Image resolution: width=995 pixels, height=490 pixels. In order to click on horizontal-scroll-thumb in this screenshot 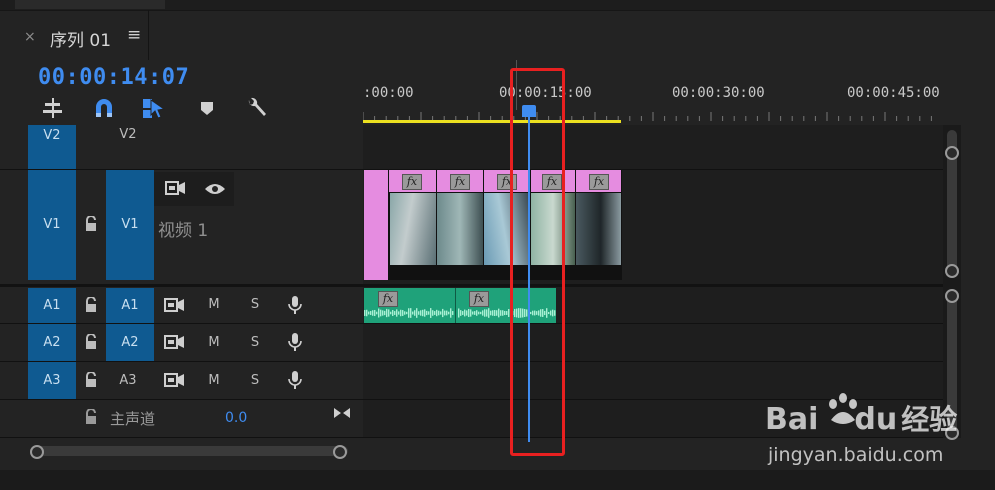, I will do `click(189, 451)`.